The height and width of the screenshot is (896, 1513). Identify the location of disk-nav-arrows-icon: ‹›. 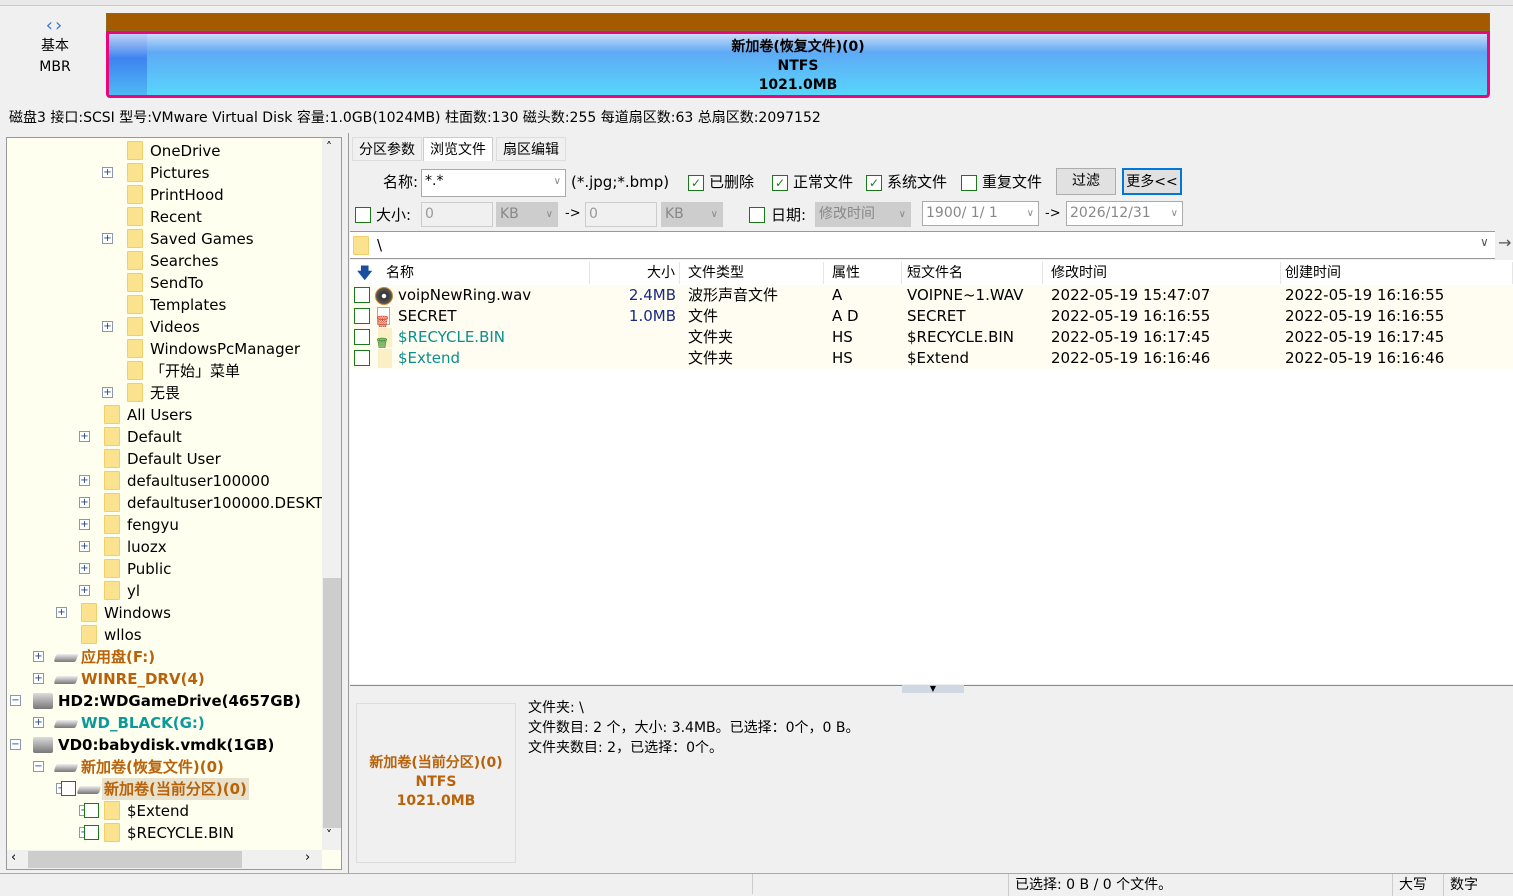
(55, 25).